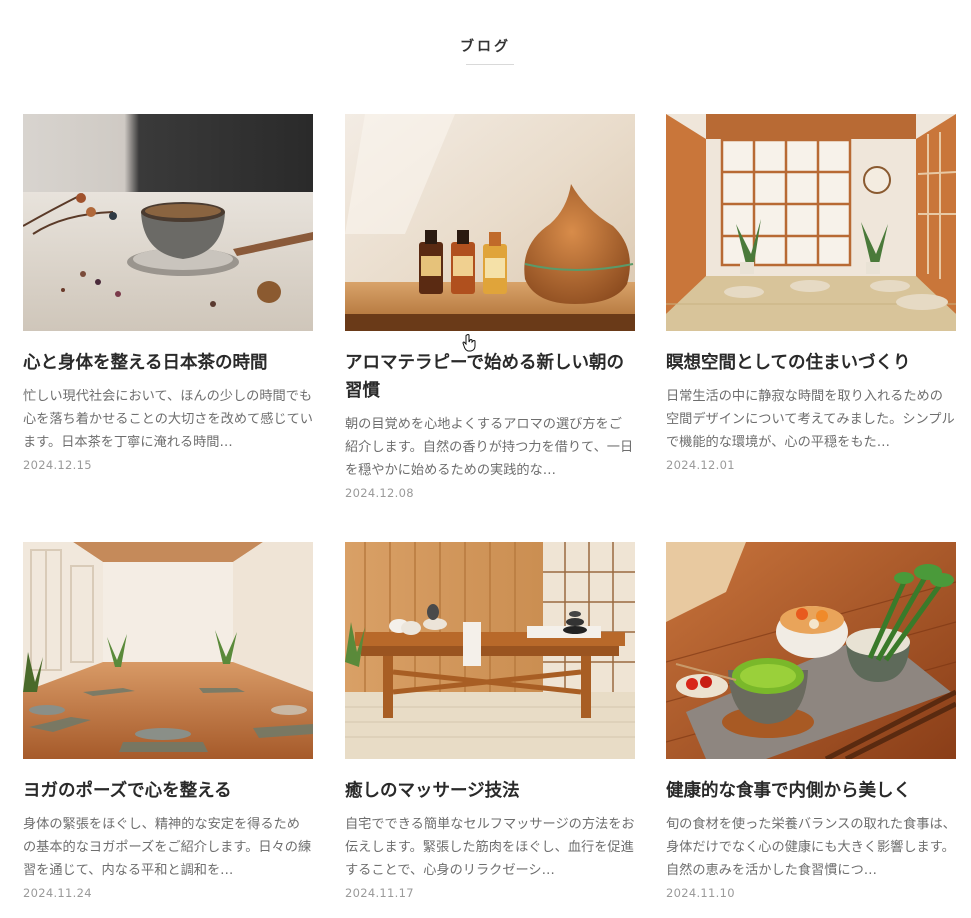 This screenshot has height=918, width=971. What do you see at coordinates (700, 893) in the screenshot?
I see `post-date: 2024.11.10` at bounding box center [700, 893].